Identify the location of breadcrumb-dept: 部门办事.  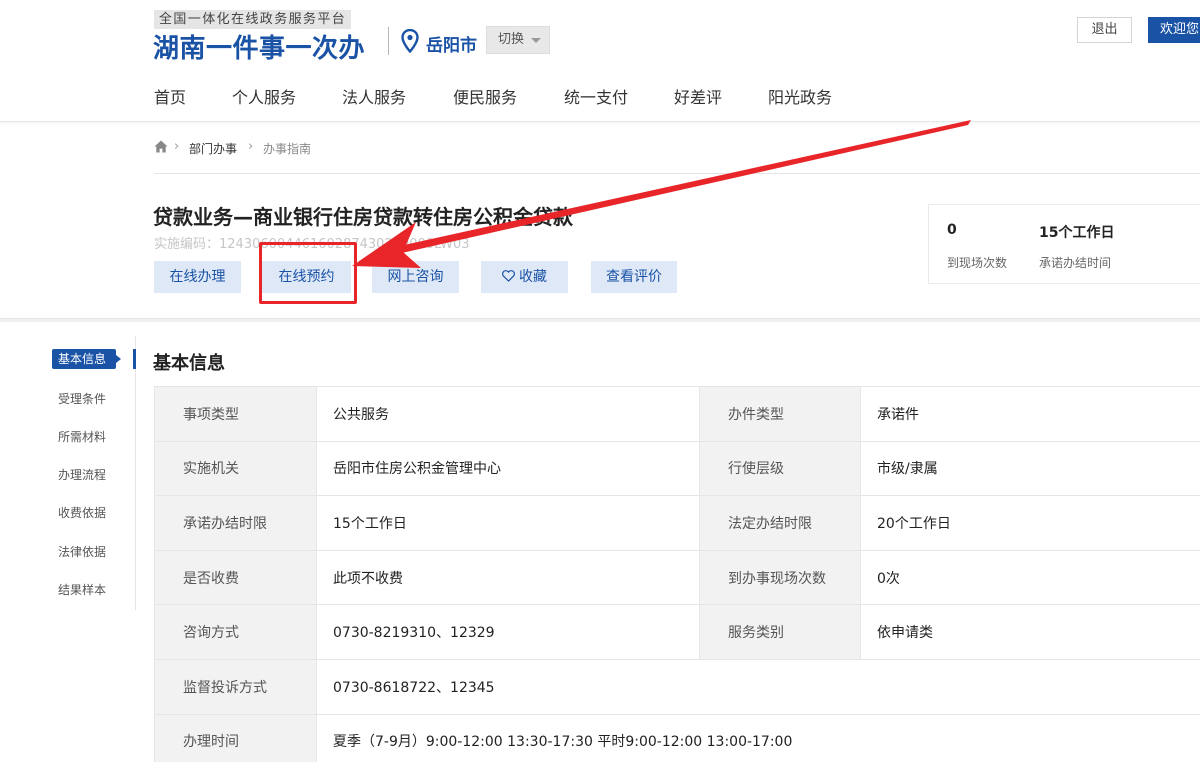
(213, 148).